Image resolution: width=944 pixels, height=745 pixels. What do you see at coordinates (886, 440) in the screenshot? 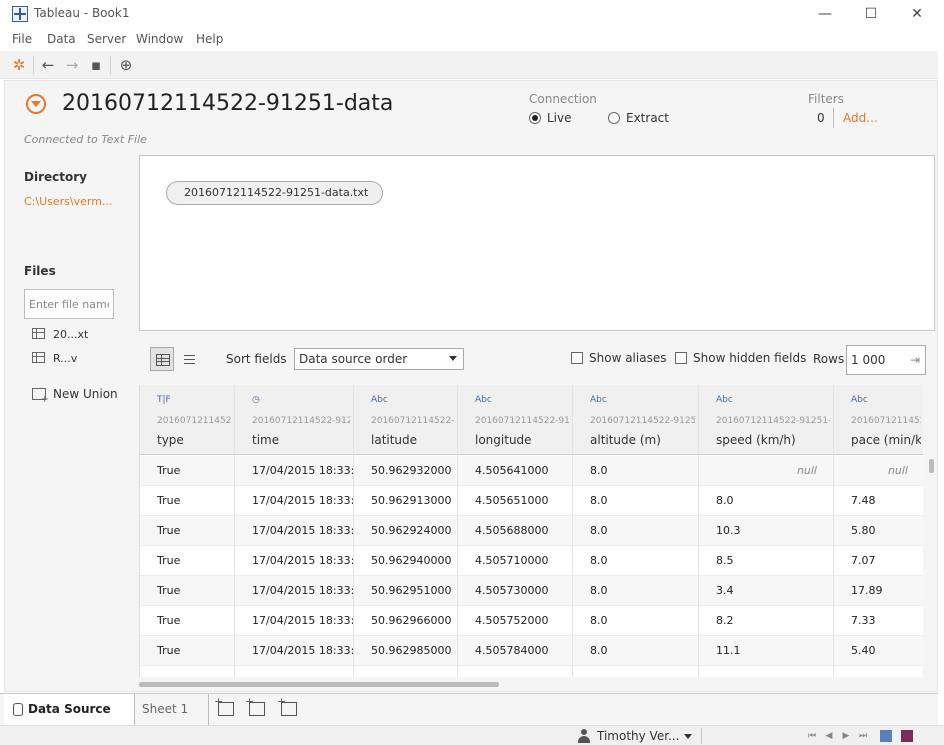
I see `column-name: pace (min/km)` at bounding box center [886, 440].